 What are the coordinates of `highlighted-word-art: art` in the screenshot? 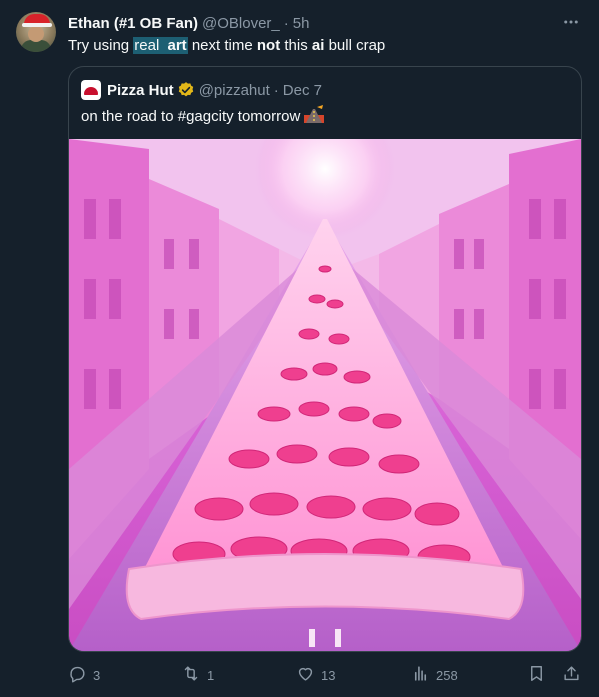 It's located at (177, 45).